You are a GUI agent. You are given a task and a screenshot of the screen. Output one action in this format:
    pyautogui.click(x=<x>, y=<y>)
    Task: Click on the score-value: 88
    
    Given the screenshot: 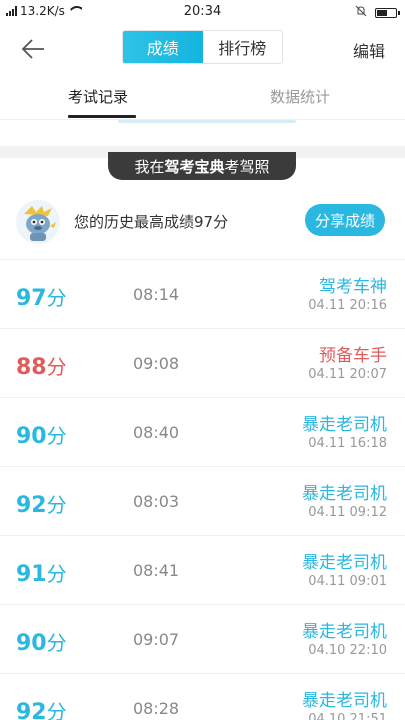 What is the action you would take?
    pyautogui.click(x=31, y=367)
    